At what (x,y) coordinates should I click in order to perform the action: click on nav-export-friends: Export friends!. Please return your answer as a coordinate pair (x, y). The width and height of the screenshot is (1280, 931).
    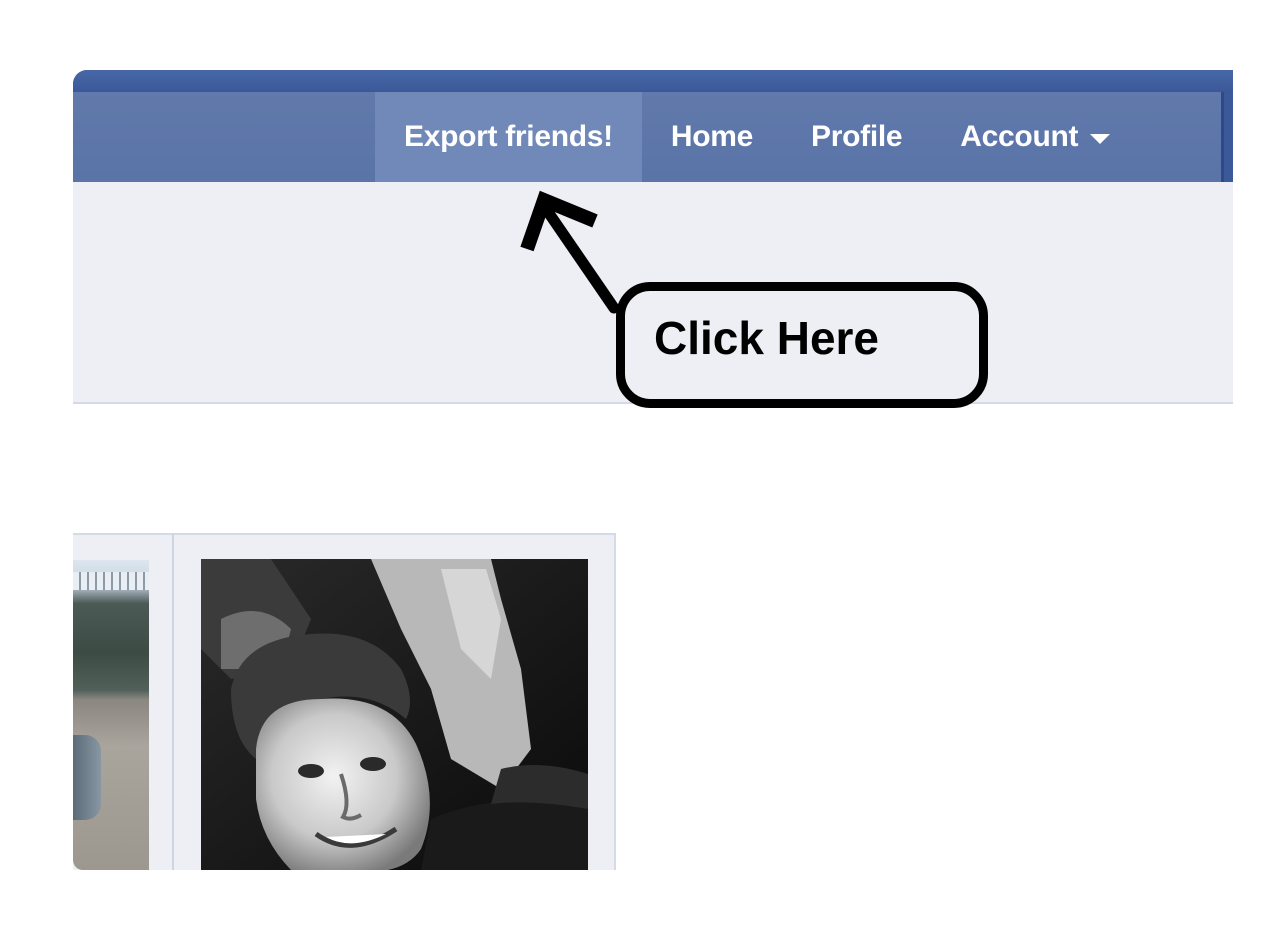
    Looking at the image, I should click on (508, 137).